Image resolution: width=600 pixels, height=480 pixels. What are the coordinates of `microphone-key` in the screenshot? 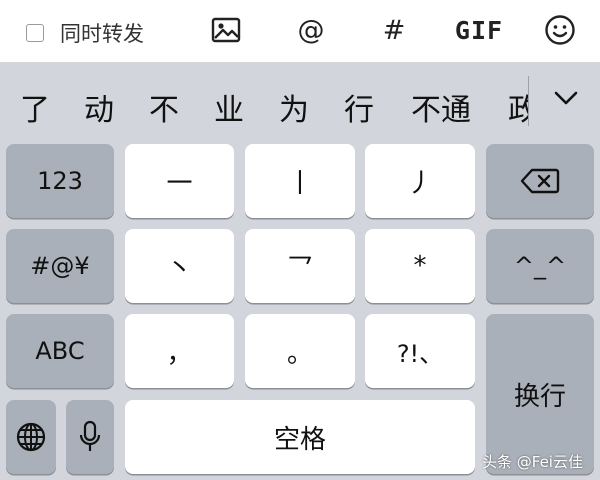 It's located at (90, 437).